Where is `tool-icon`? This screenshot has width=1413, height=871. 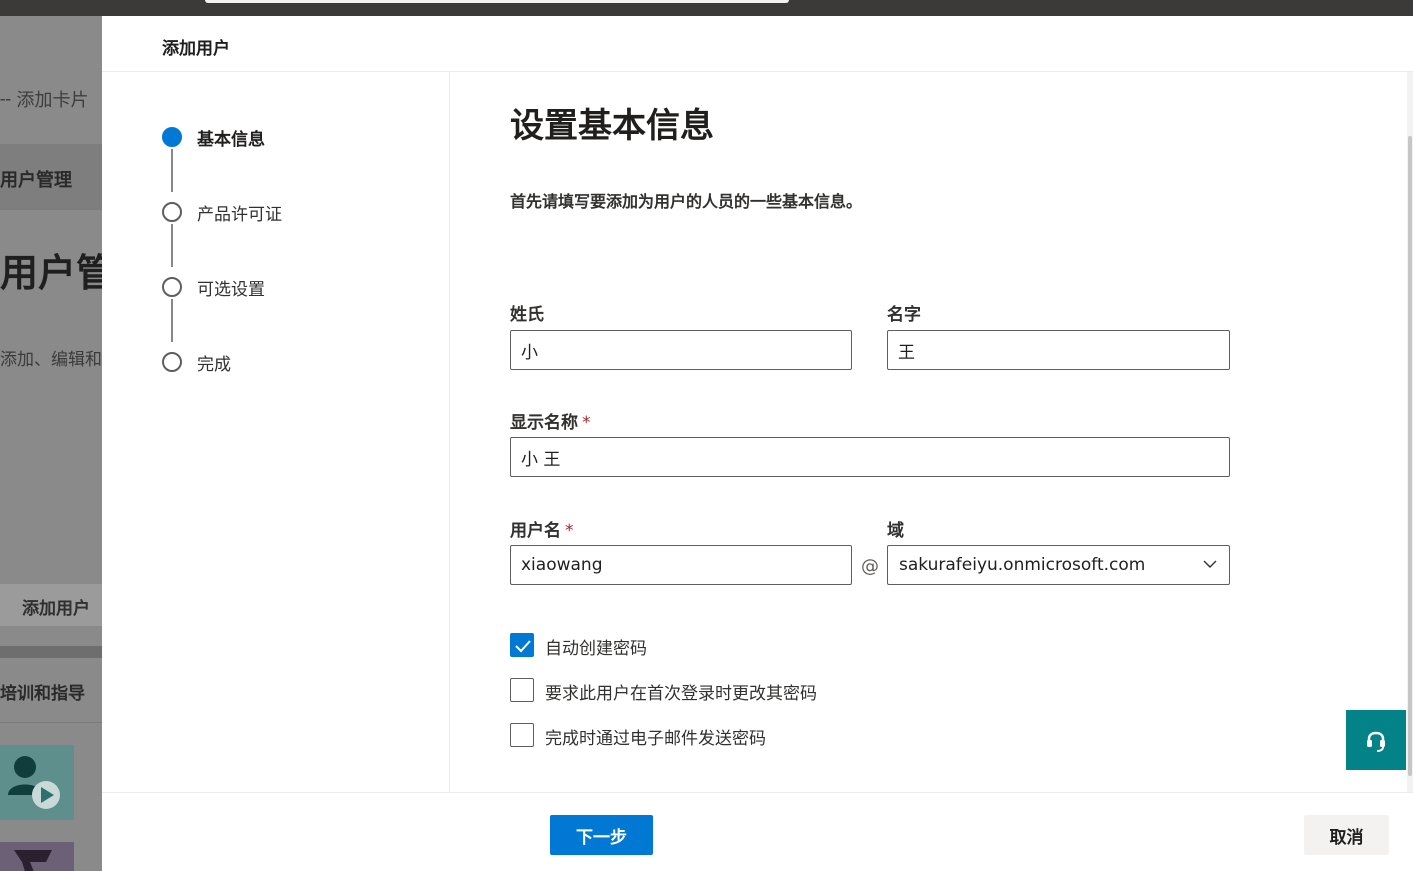
tool-icon is located at coordinates (33, 860).